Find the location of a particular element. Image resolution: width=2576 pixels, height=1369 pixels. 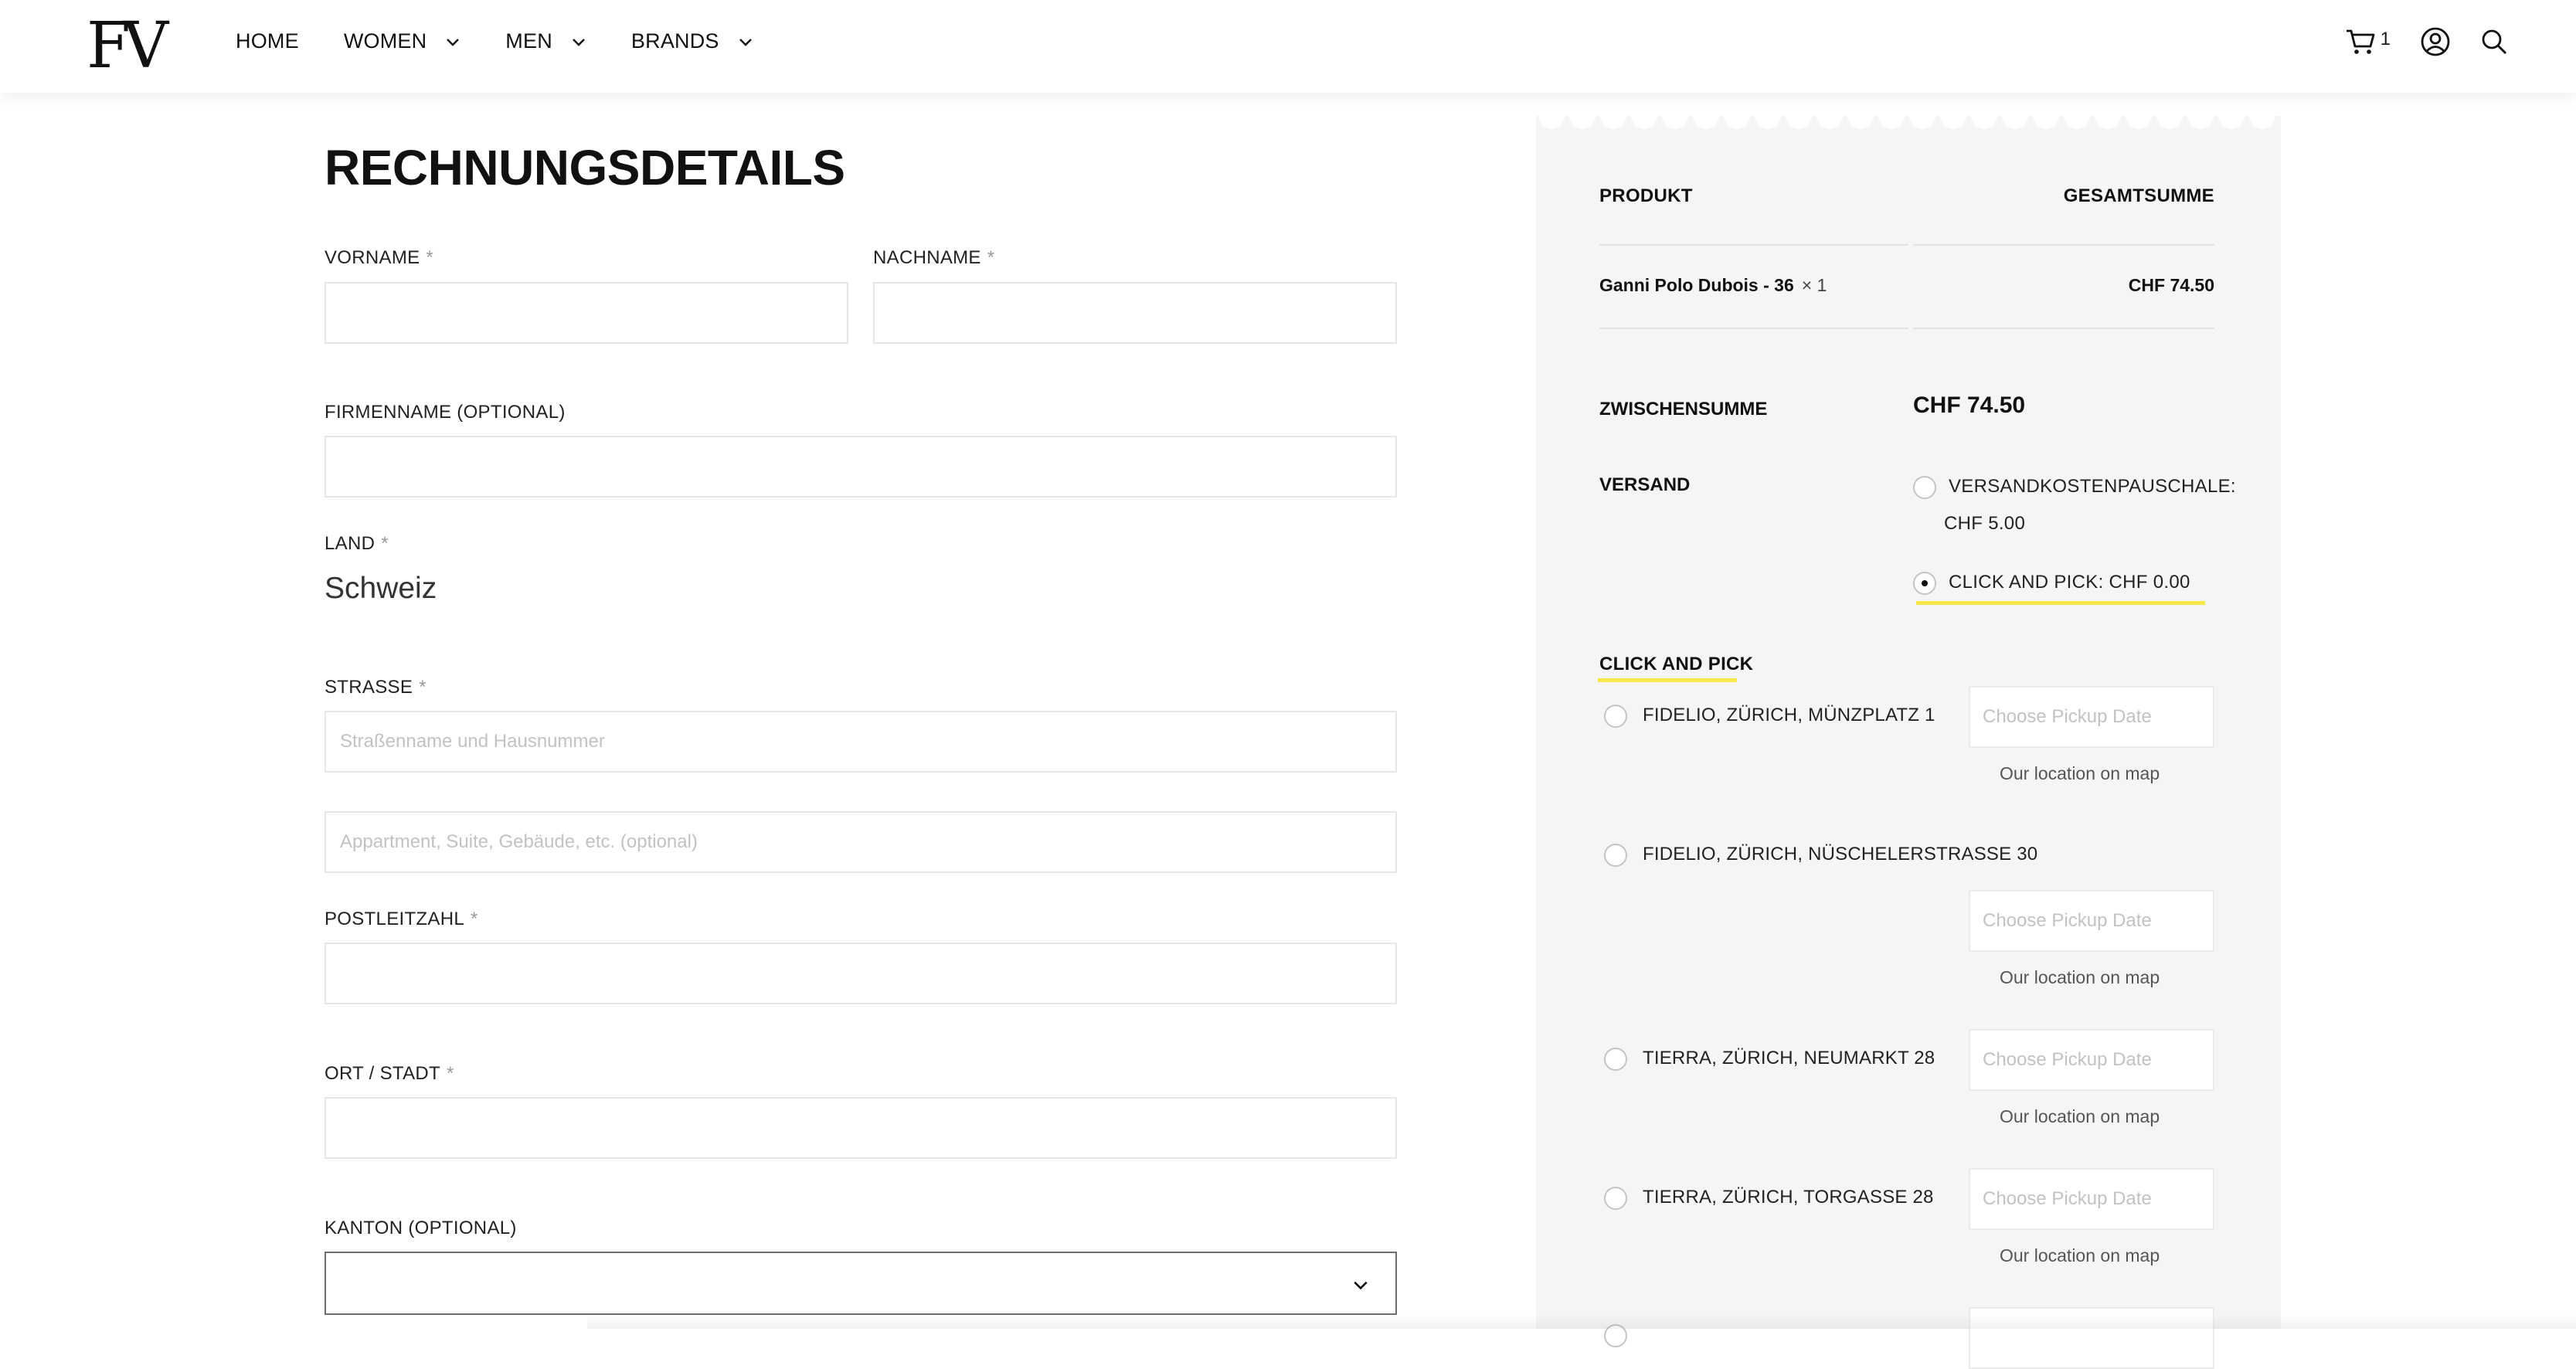

subtotal-value: CHF 74.50 is located at coordinates (1969, 405).